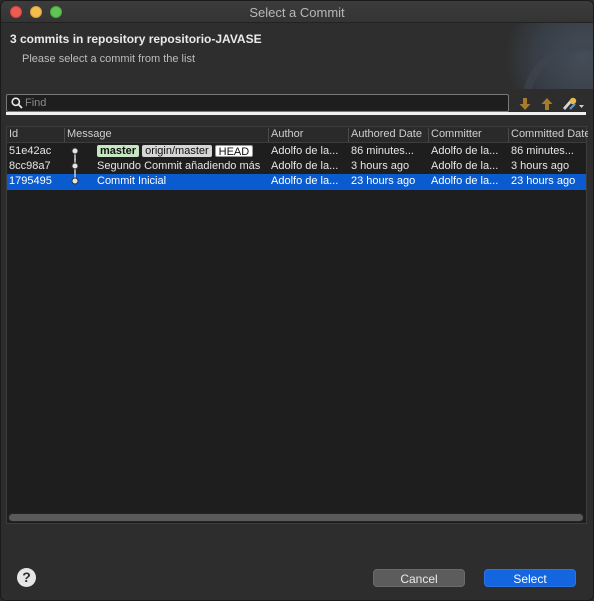  What do you see at coordinates (543, 181) in the screenshot?
I see `commit-committed-date: 23 hours ago` at bounding box center [543, 181].